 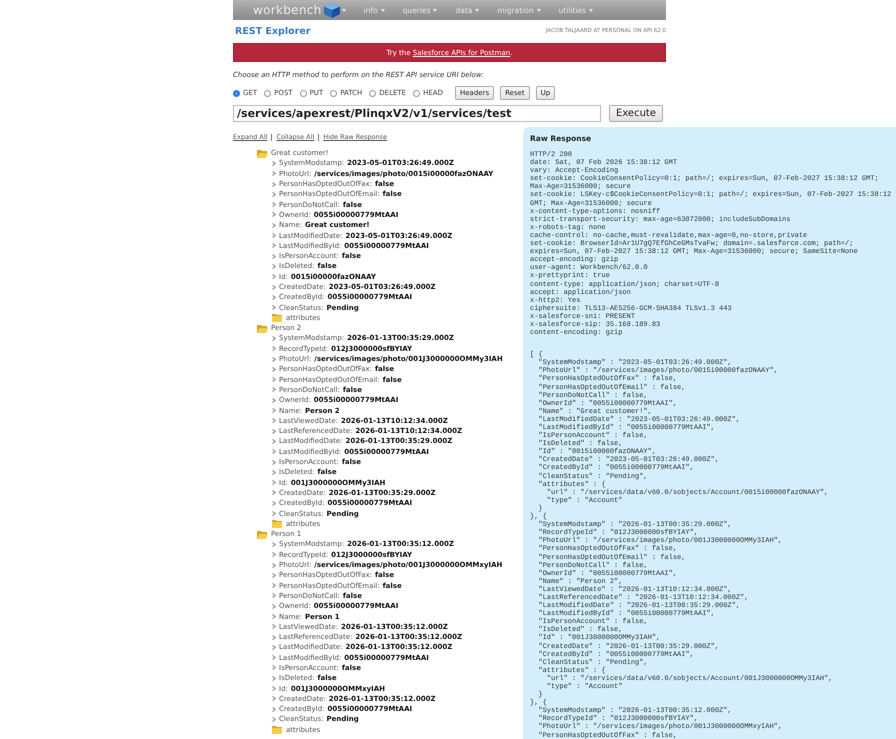 I want to click on execute-button: Execute, so click(x=636, y=113).